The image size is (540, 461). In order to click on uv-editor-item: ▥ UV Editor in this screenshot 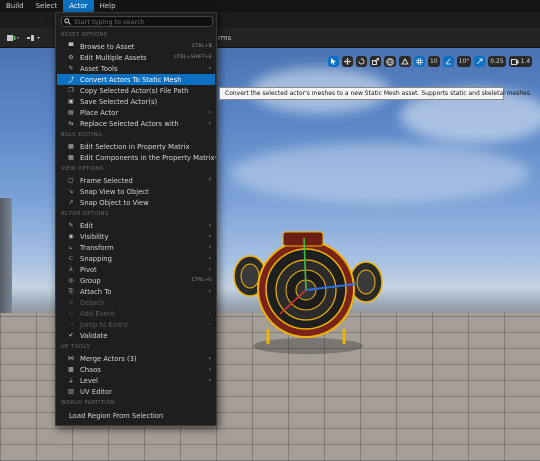, I will do `click(136, 391)`.